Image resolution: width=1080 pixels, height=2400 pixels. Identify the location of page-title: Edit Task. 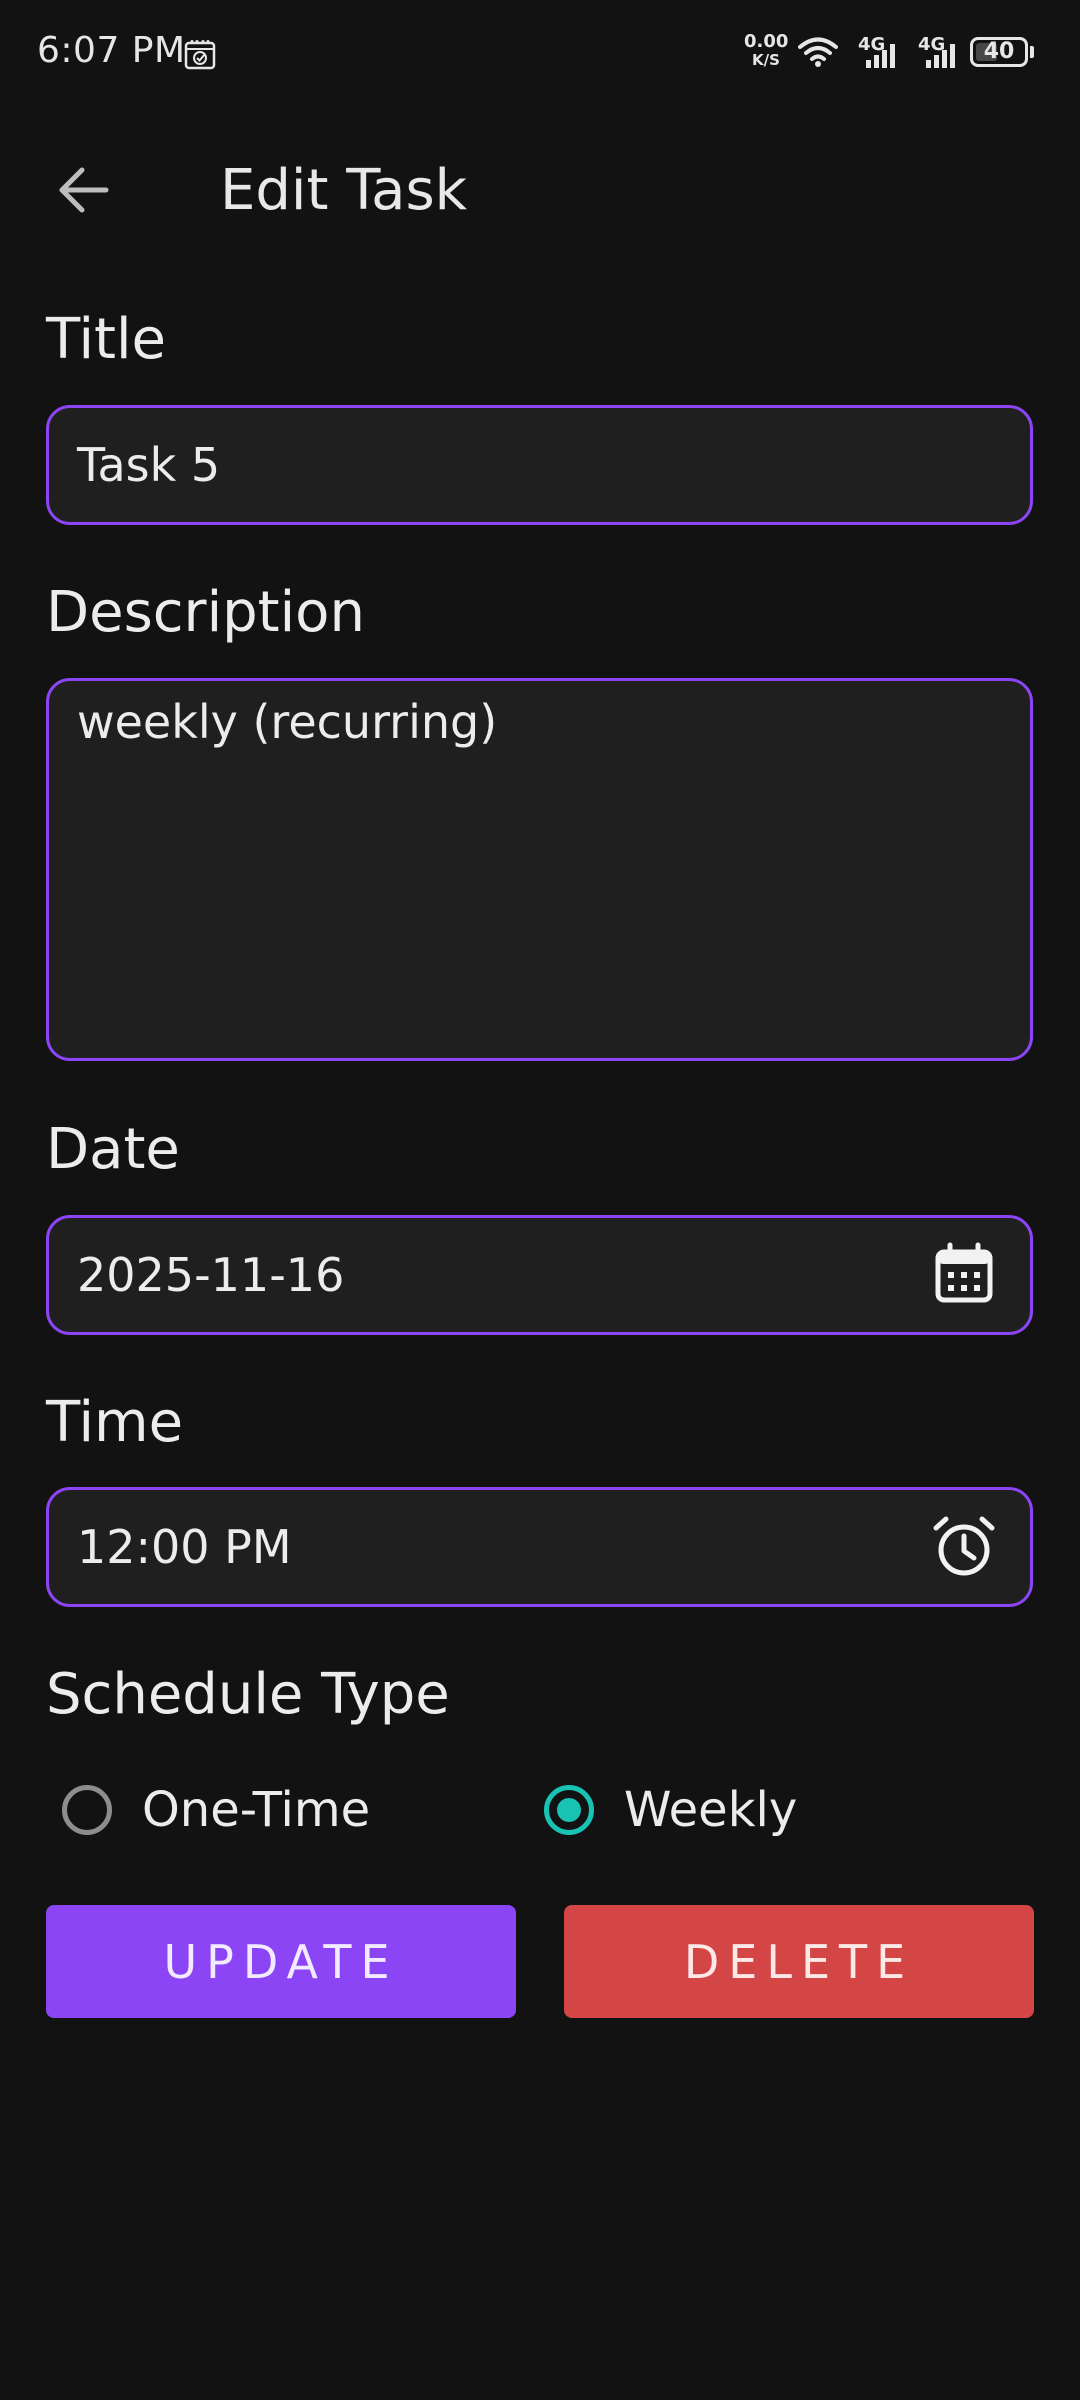
(344, 190).